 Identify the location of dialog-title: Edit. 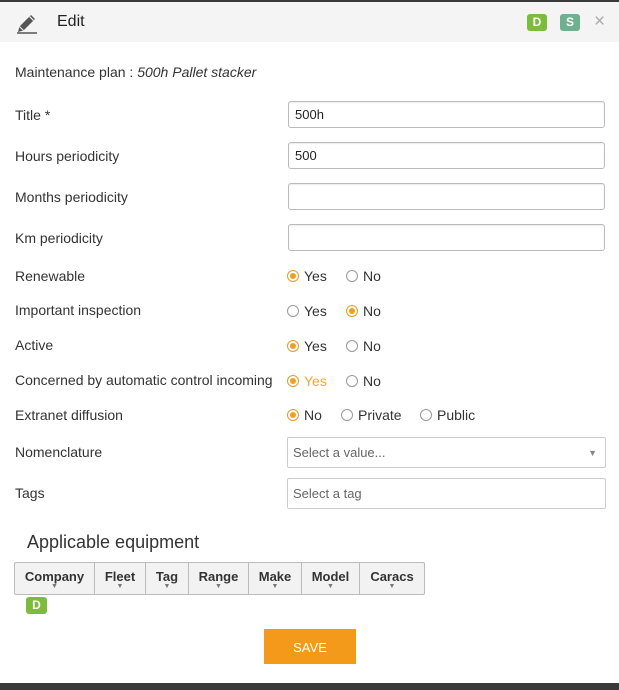
(71, 21).